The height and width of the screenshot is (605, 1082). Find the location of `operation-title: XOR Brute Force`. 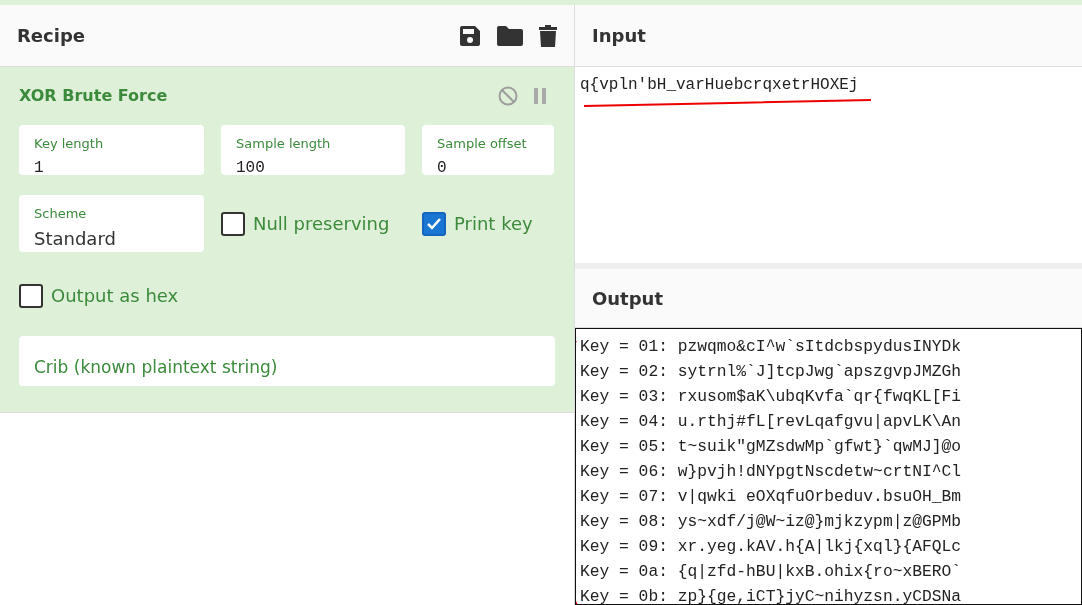

operation-title: XOR Brute Force is located at coordinates (93, 96).